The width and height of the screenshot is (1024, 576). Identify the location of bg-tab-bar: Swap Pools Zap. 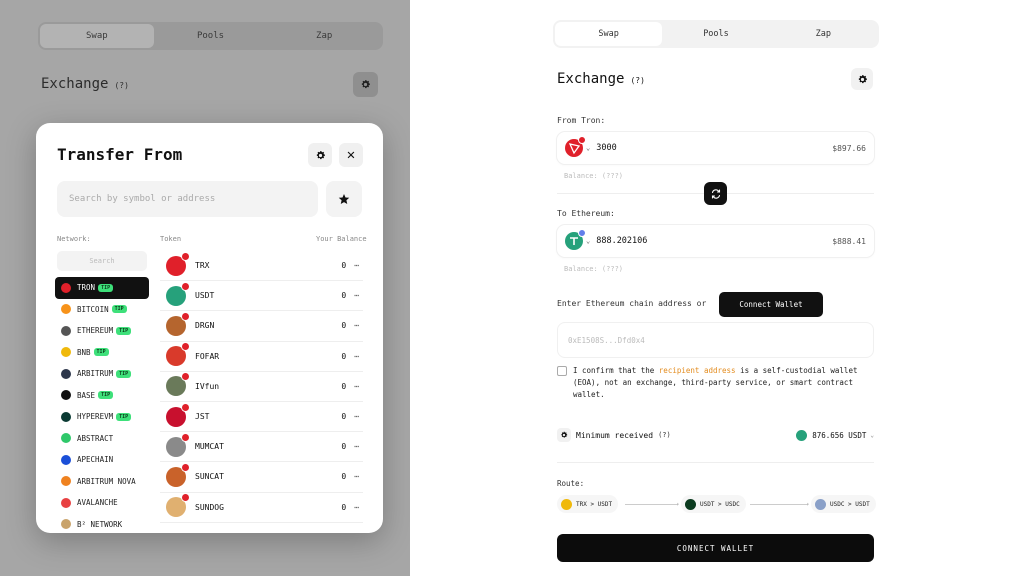
(210, 36).